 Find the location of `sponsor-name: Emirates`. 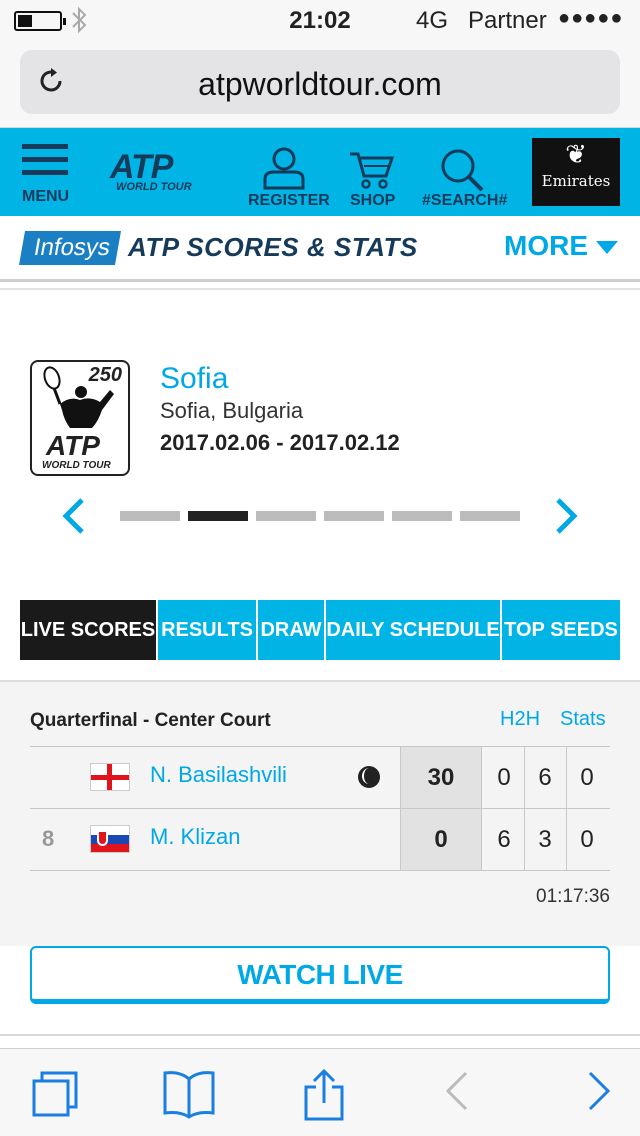

sponsor-name: Emirates is located at coordinates (576, 181).